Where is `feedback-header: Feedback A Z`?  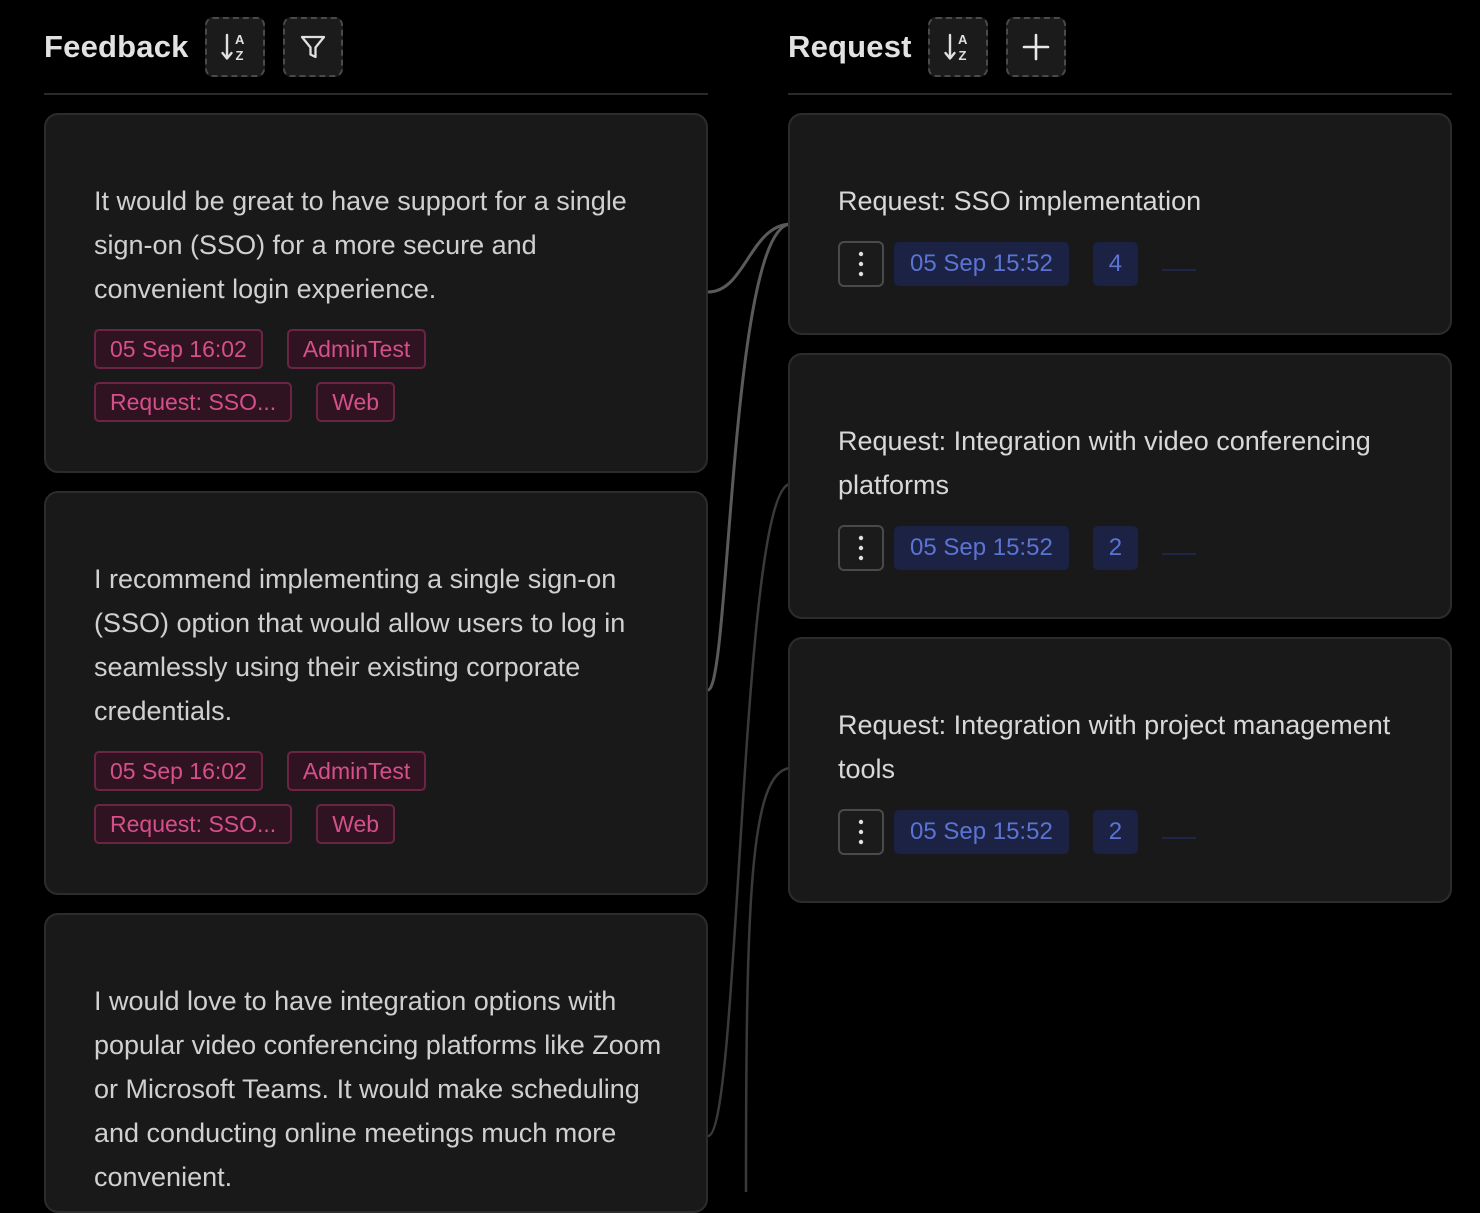
feedback-header: Feedback A Z is located at coordinates (376, 47).